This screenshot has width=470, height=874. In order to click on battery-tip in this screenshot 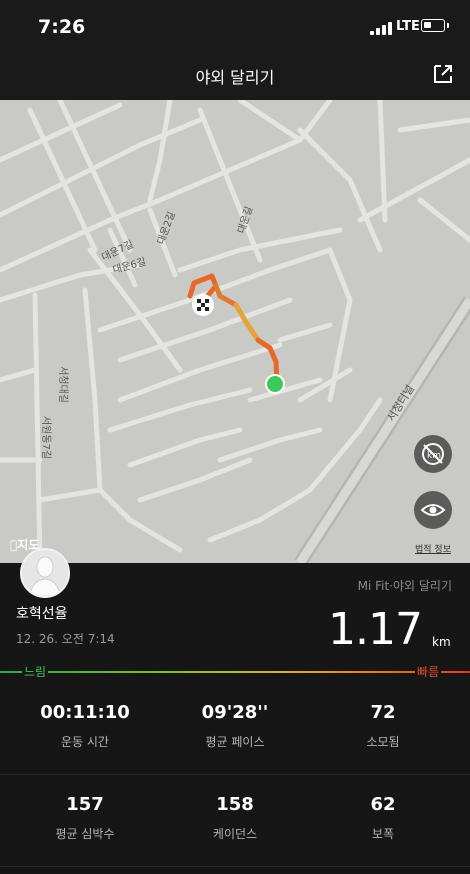, I will do `click(448, 25)`.